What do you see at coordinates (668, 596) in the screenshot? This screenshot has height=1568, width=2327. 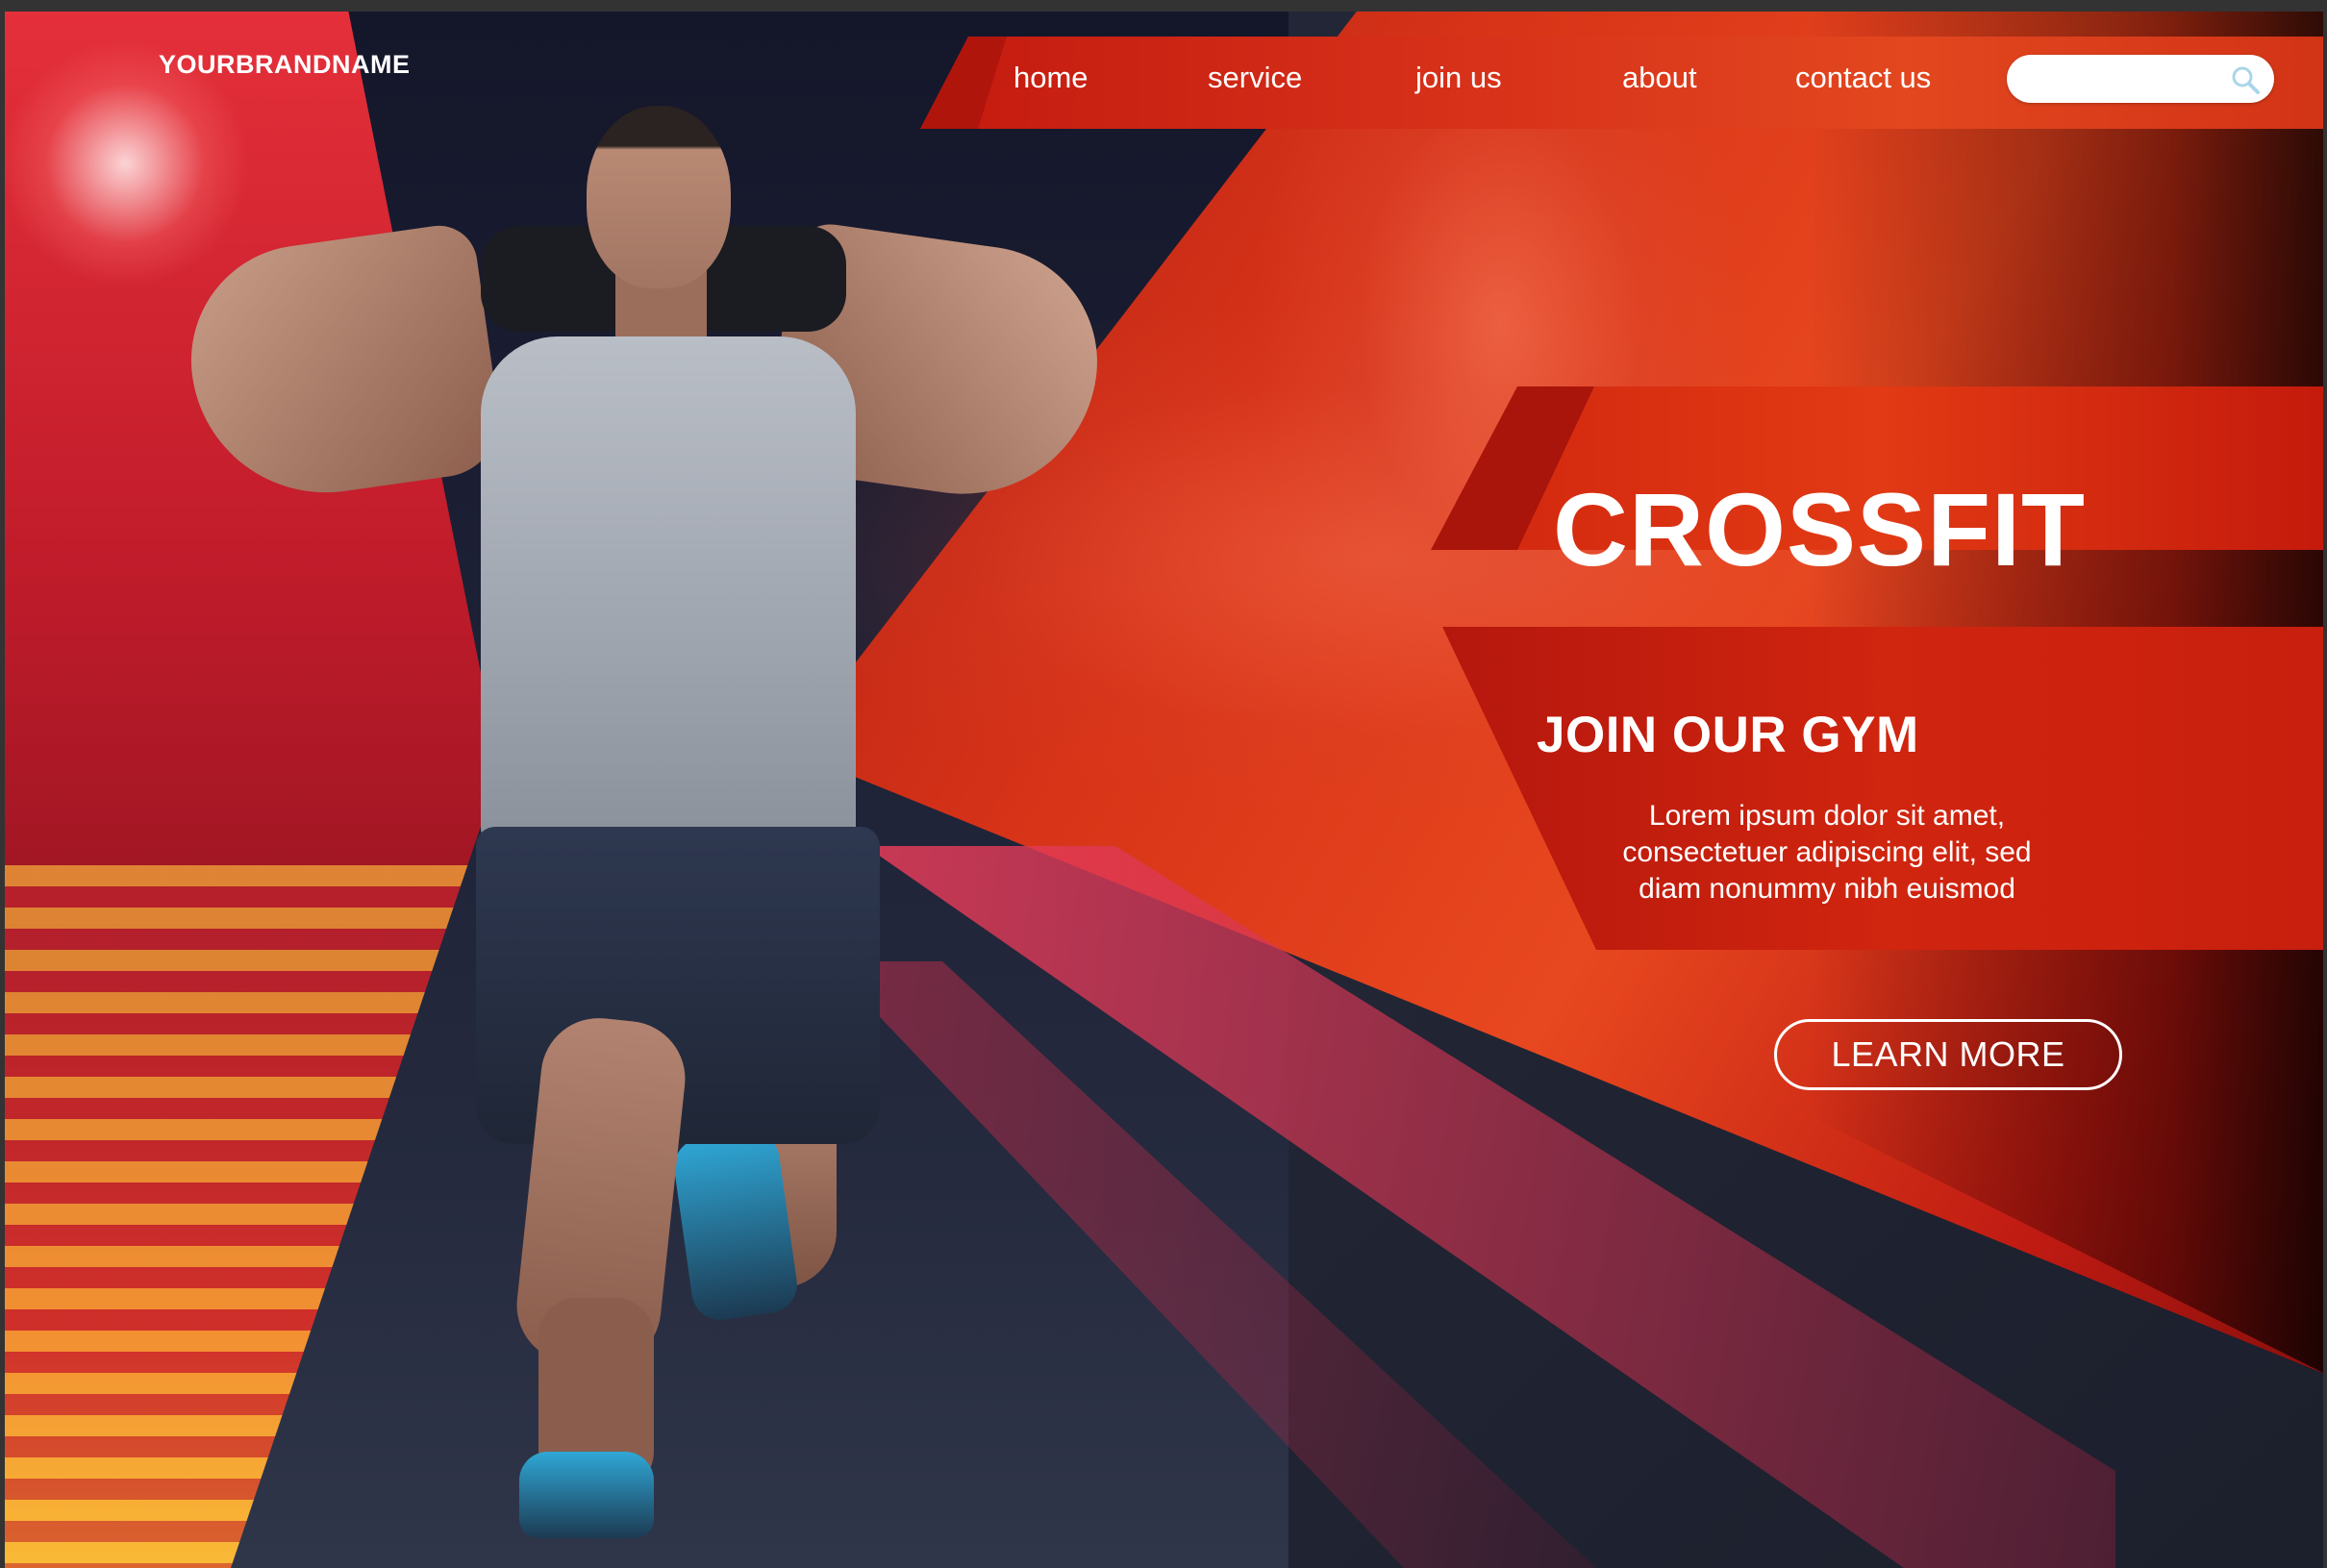 I see `athlete-tank-top` at bounding box center [668, 596].